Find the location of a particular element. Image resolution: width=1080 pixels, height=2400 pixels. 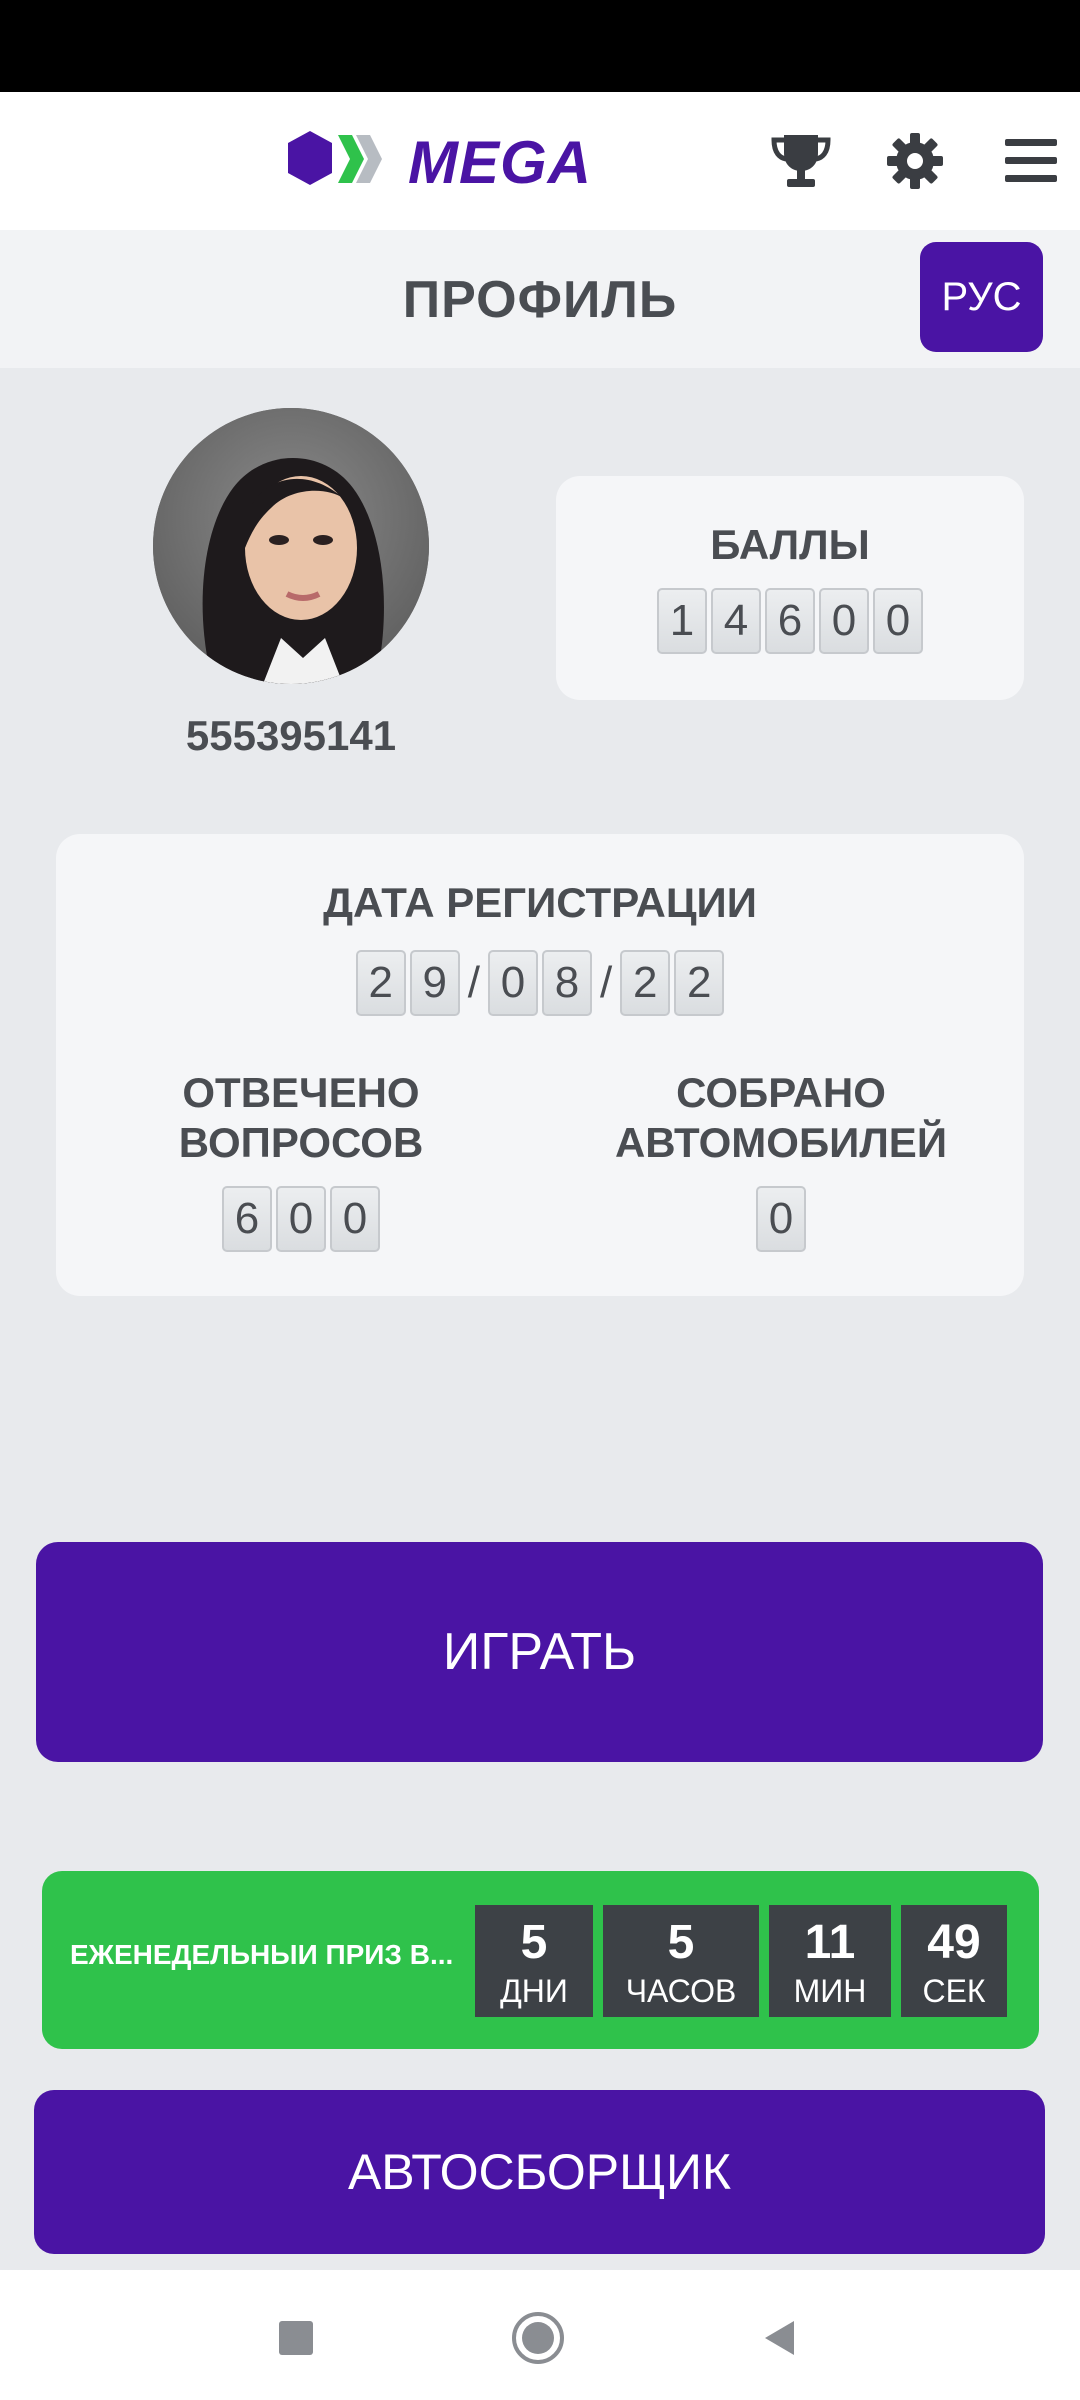

countdown-hours-value: 5 is located at coordinates (681, 1942).